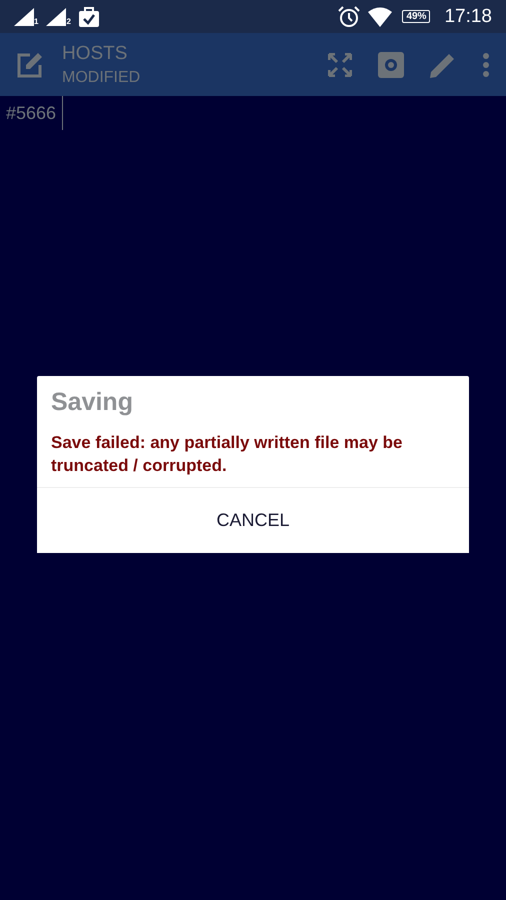 The height and width of the screenshot is (900, 506). What do you see at coordinates (416, 16) in the screenshot?
I see `battery-level: 49%` at bounding box center [416, 16].